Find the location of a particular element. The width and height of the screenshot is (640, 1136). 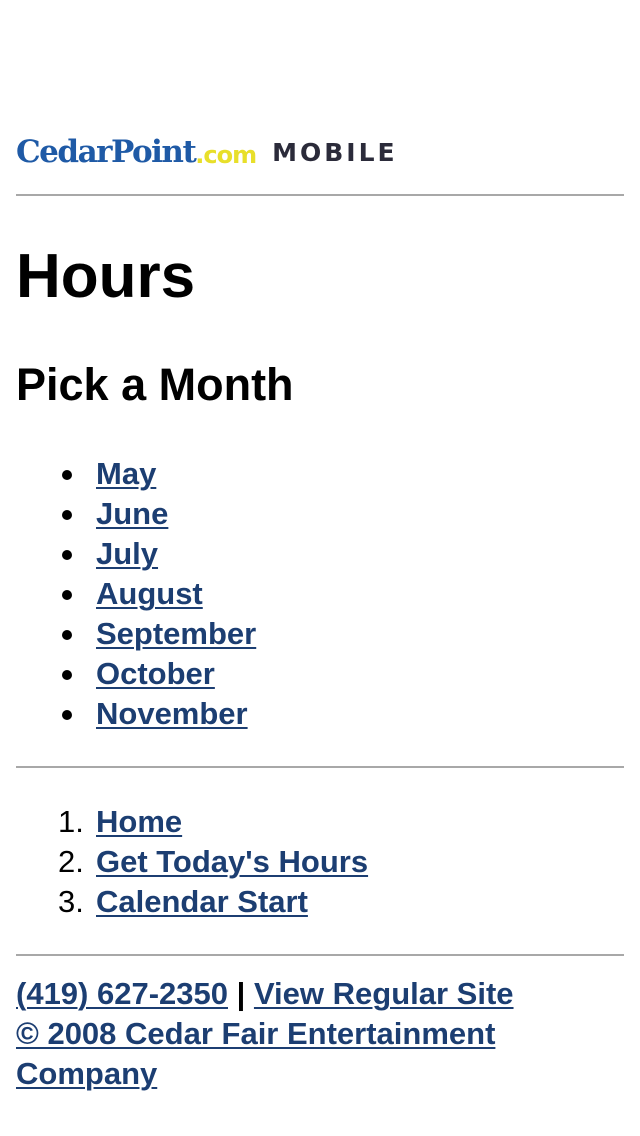

content-divider is located at coordinates (320, 767).